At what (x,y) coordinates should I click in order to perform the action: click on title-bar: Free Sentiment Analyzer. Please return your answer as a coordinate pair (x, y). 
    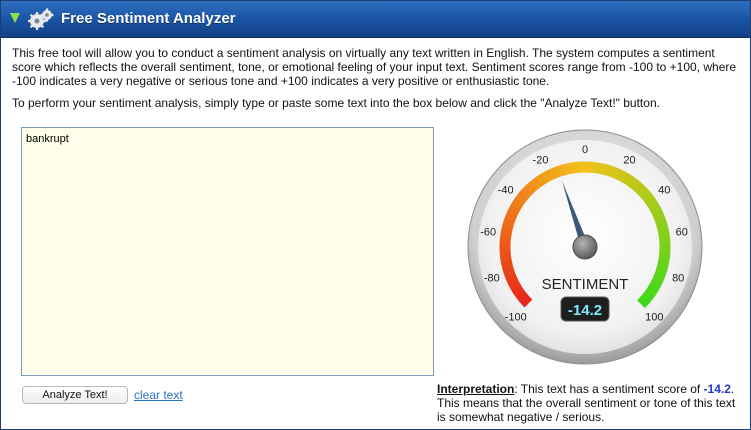
    Looking at the image, I should click on (375, 19).